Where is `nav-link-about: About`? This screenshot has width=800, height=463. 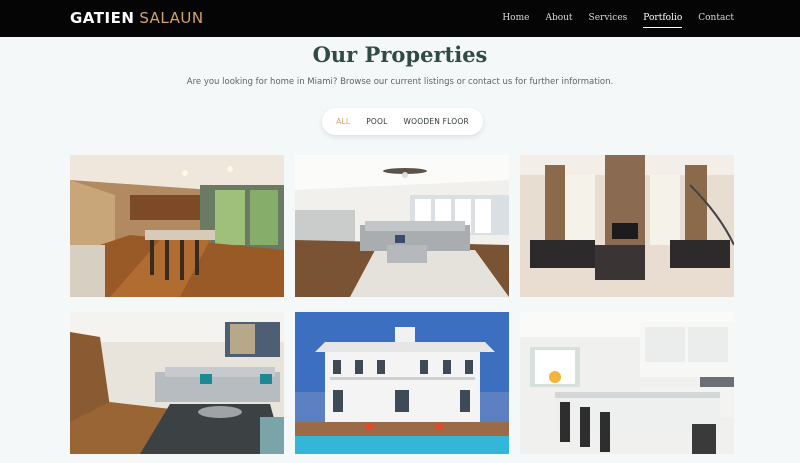 nav-link-about: About is located at coordinates (558, 18).